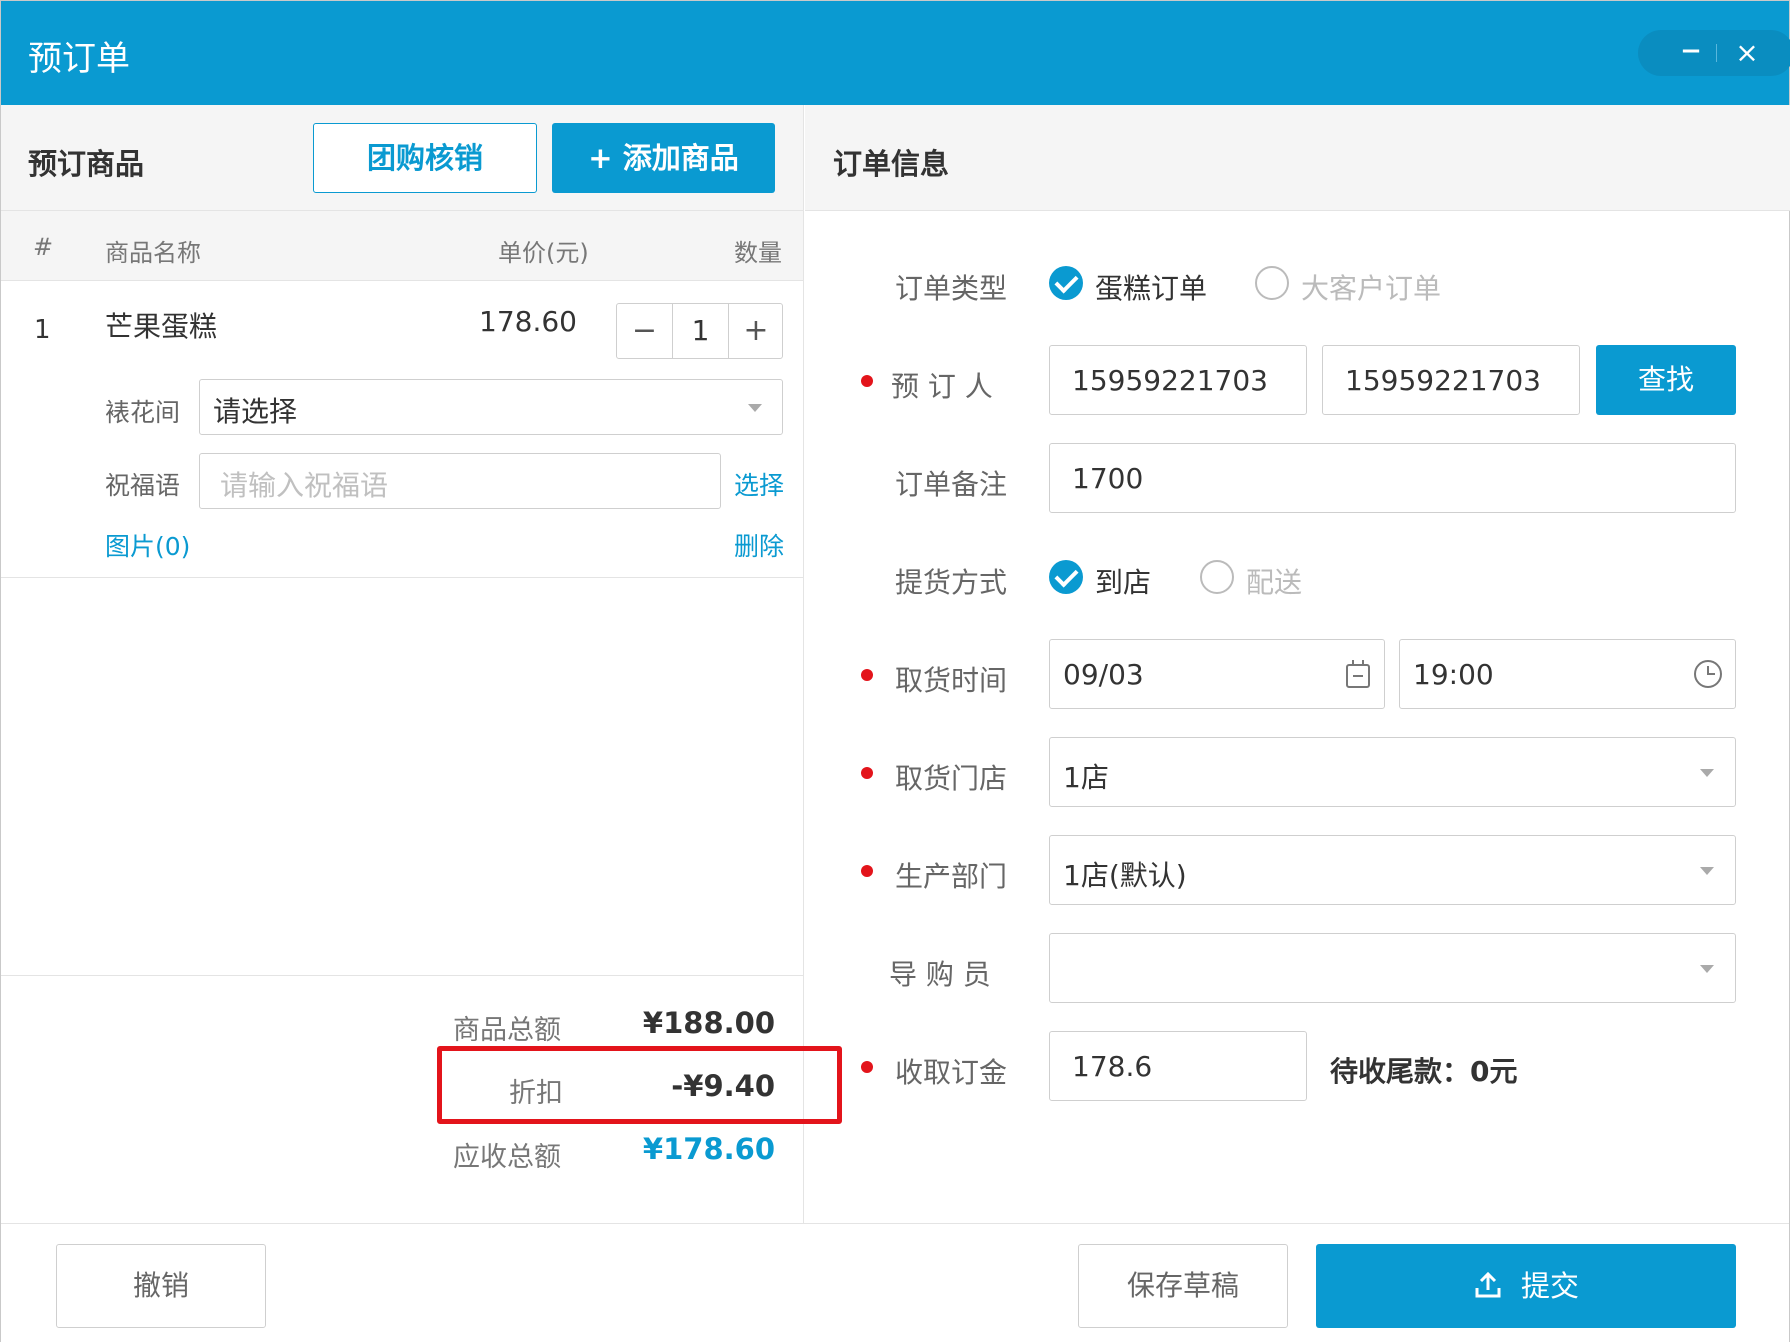 This screenshot has height=1342, width=1790. What do you see at coordinates (1151, 287) in the screenshot?
I see `order-type-option-cake: 蛋糕订单` at bounding box center [1151, 287].